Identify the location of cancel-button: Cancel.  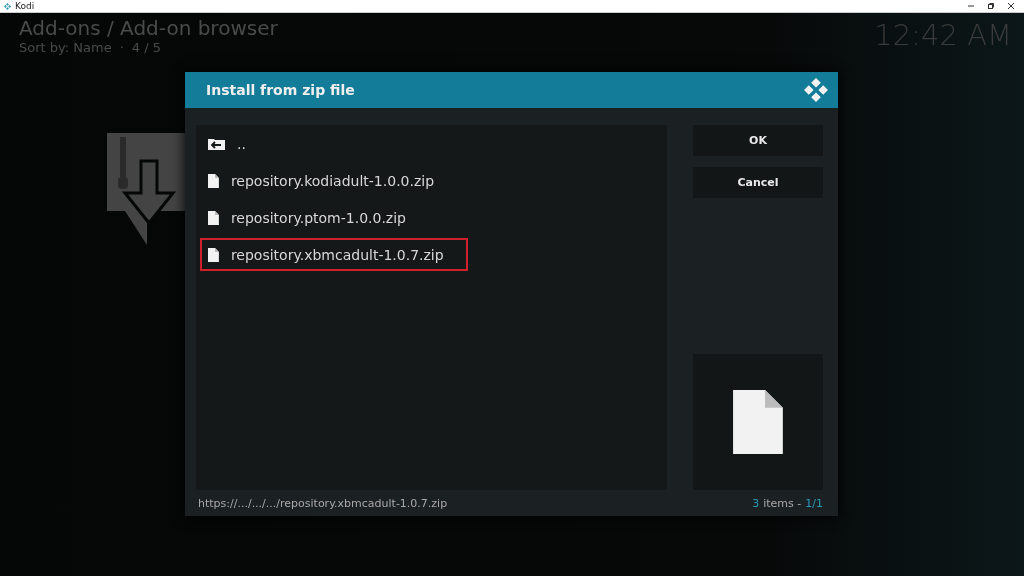
(758, 182).